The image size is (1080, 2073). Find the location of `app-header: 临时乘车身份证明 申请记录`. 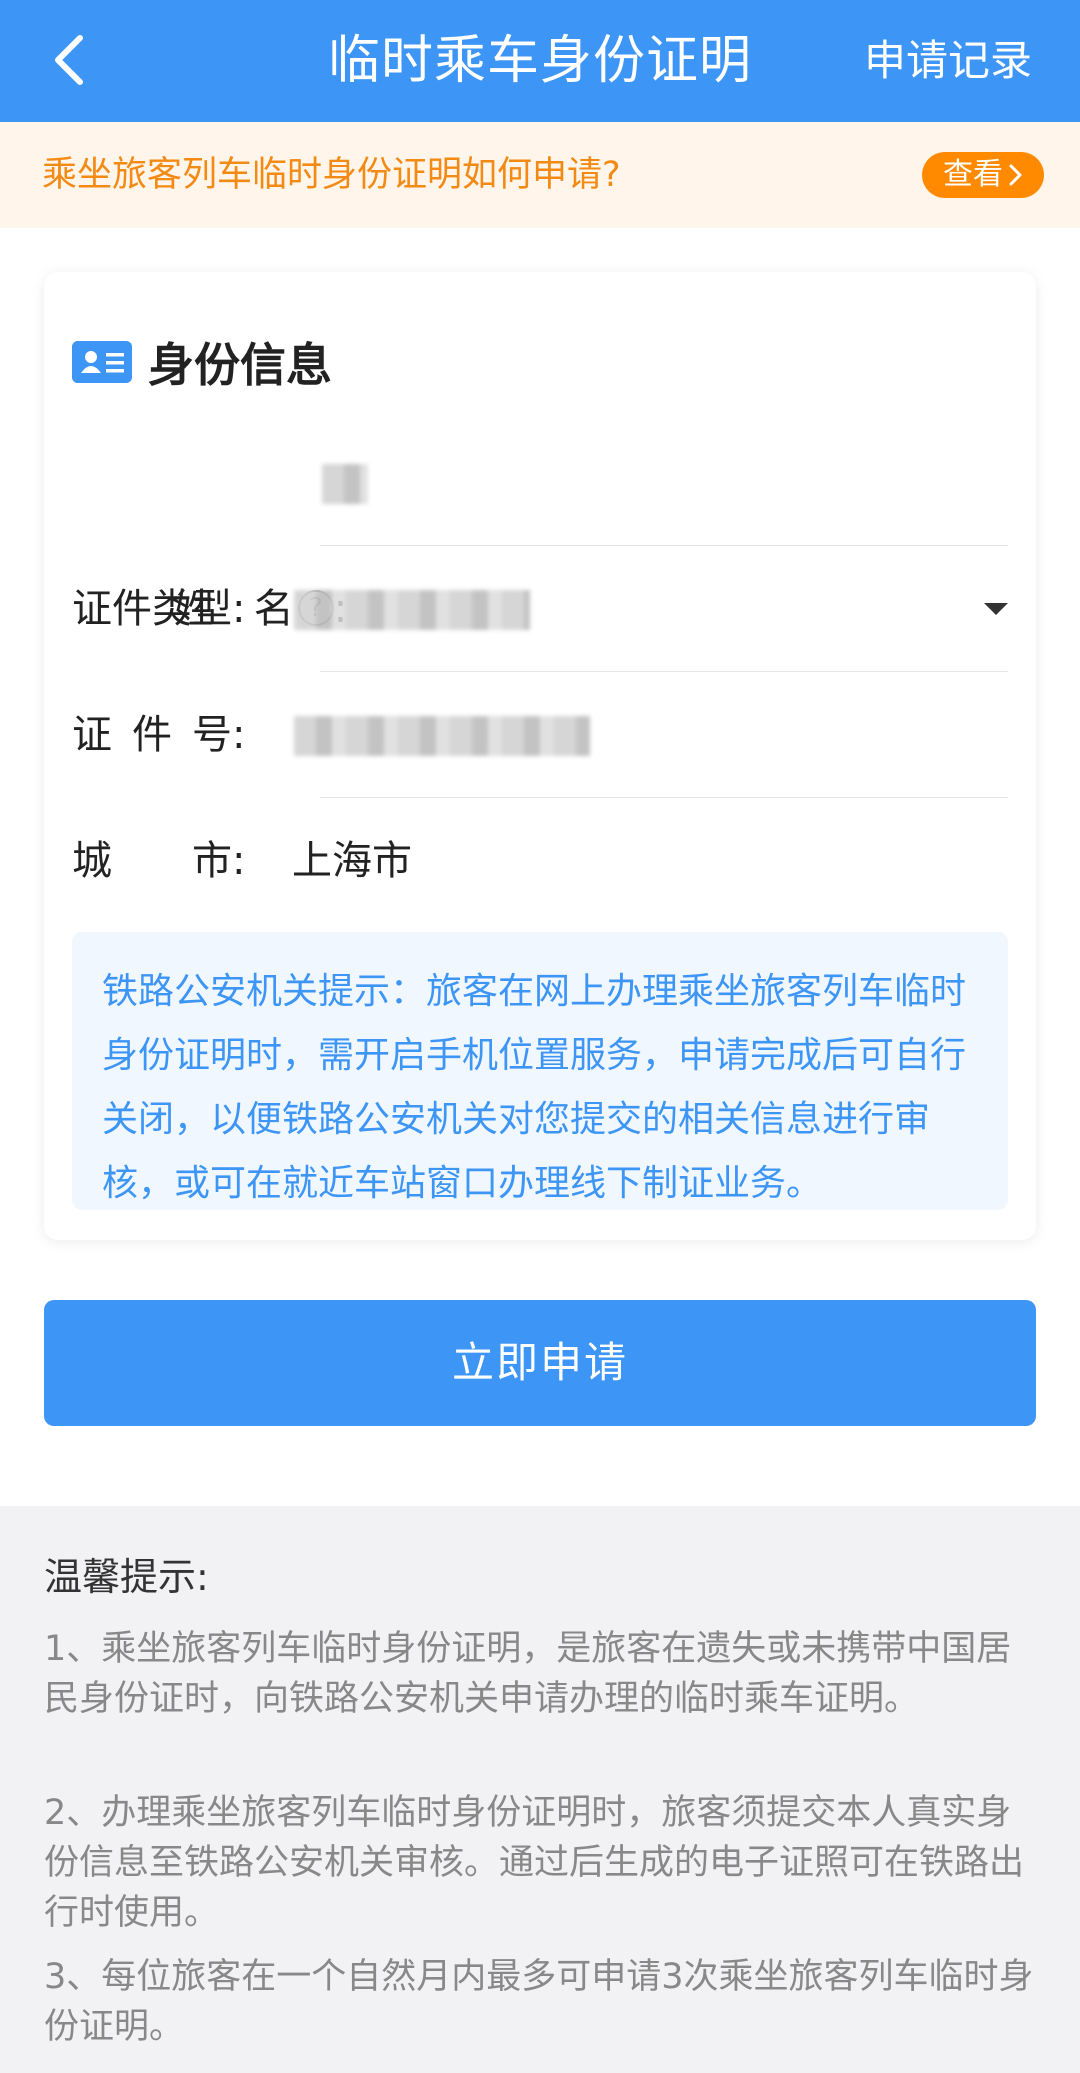

app-header: 临时乘车身份证明 申请记录 is located at coordinates (540, 61).